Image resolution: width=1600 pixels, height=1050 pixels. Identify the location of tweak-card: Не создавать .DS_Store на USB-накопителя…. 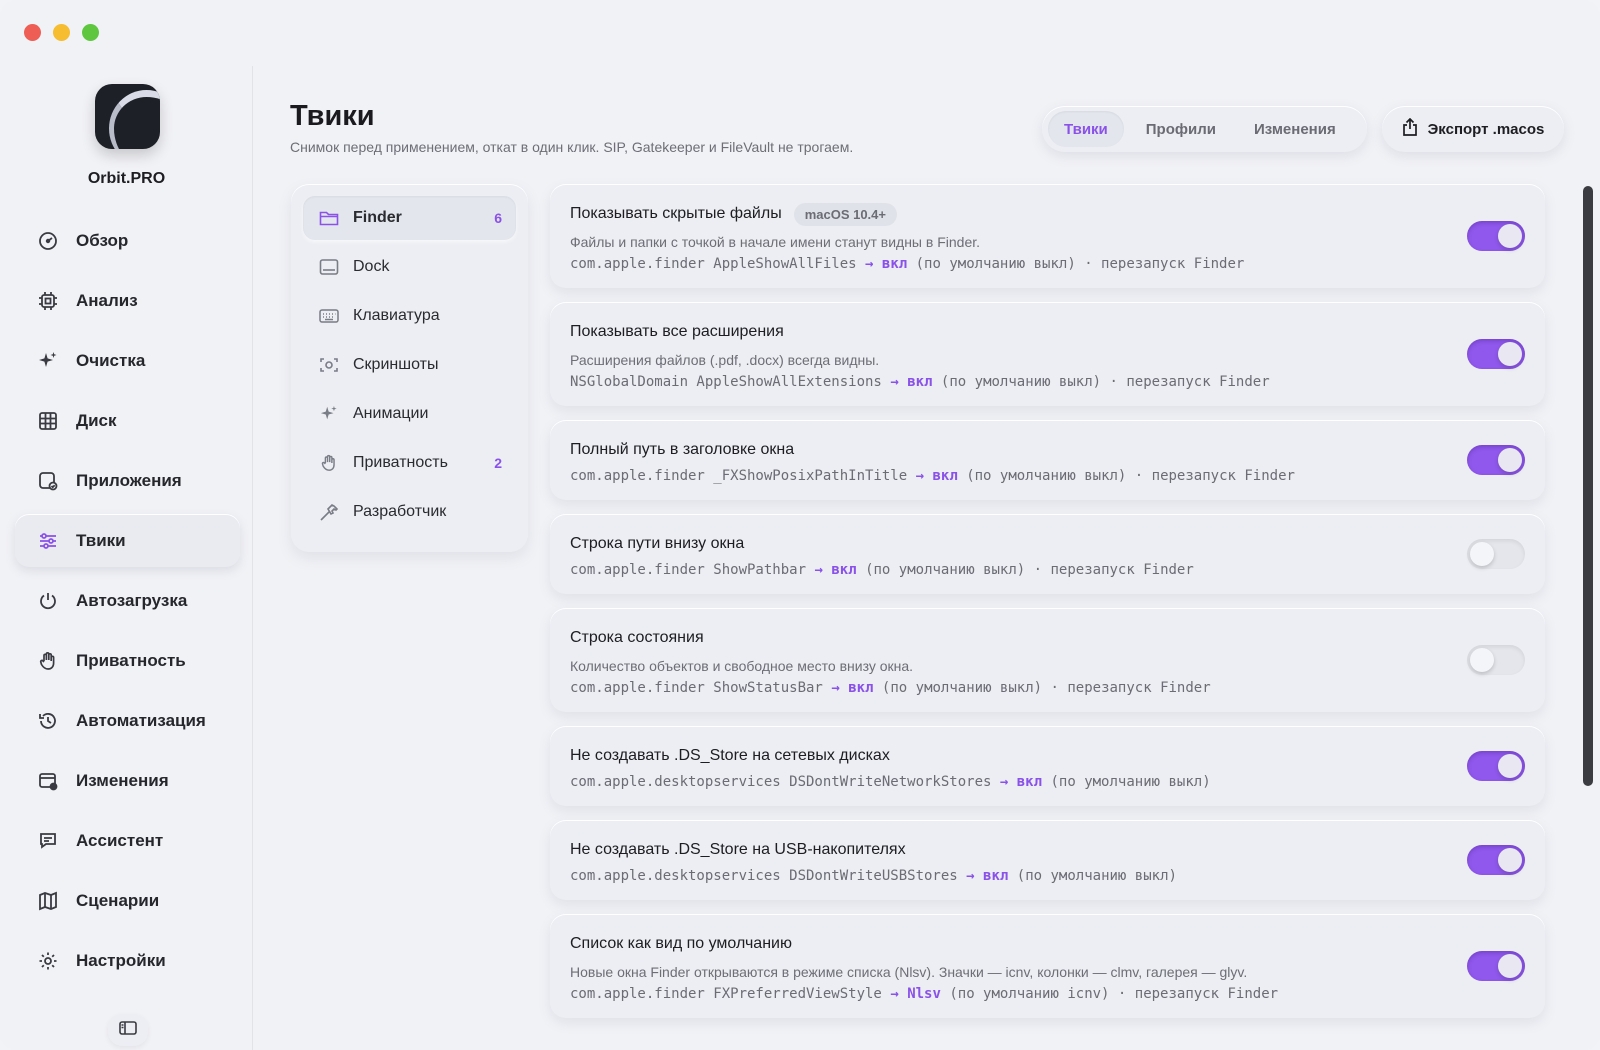
(1047, 860).